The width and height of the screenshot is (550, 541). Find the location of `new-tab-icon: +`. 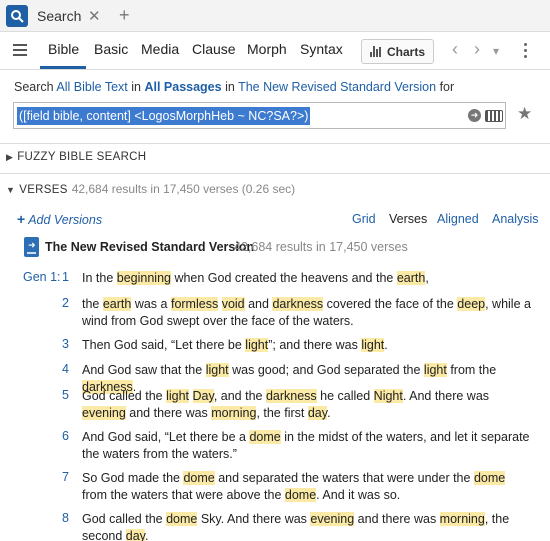

new-tab-icon: + is located at coordinates (124, 15).